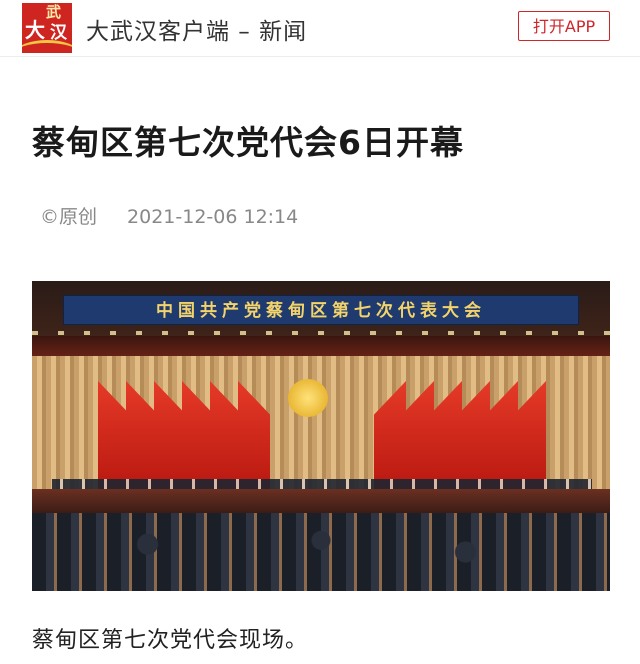 This screenshot has width=640, height=664. What do you see at coordinates (321, 552) in the screenshot?
I see `photo-audience` at bounding box center [321, 552].